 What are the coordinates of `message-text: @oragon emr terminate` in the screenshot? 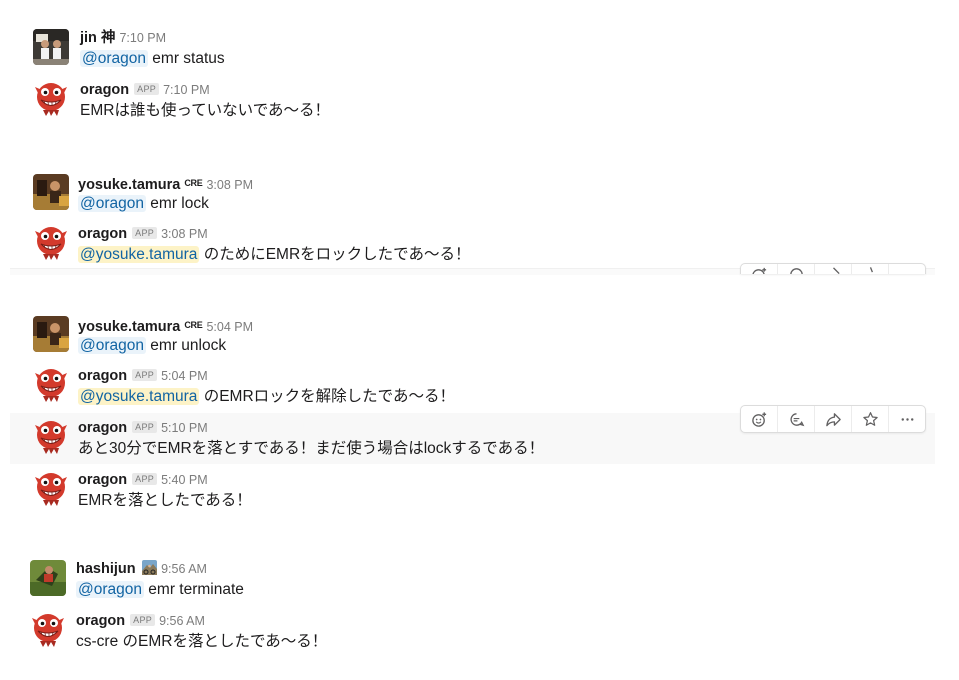 It's located at (160, 589).